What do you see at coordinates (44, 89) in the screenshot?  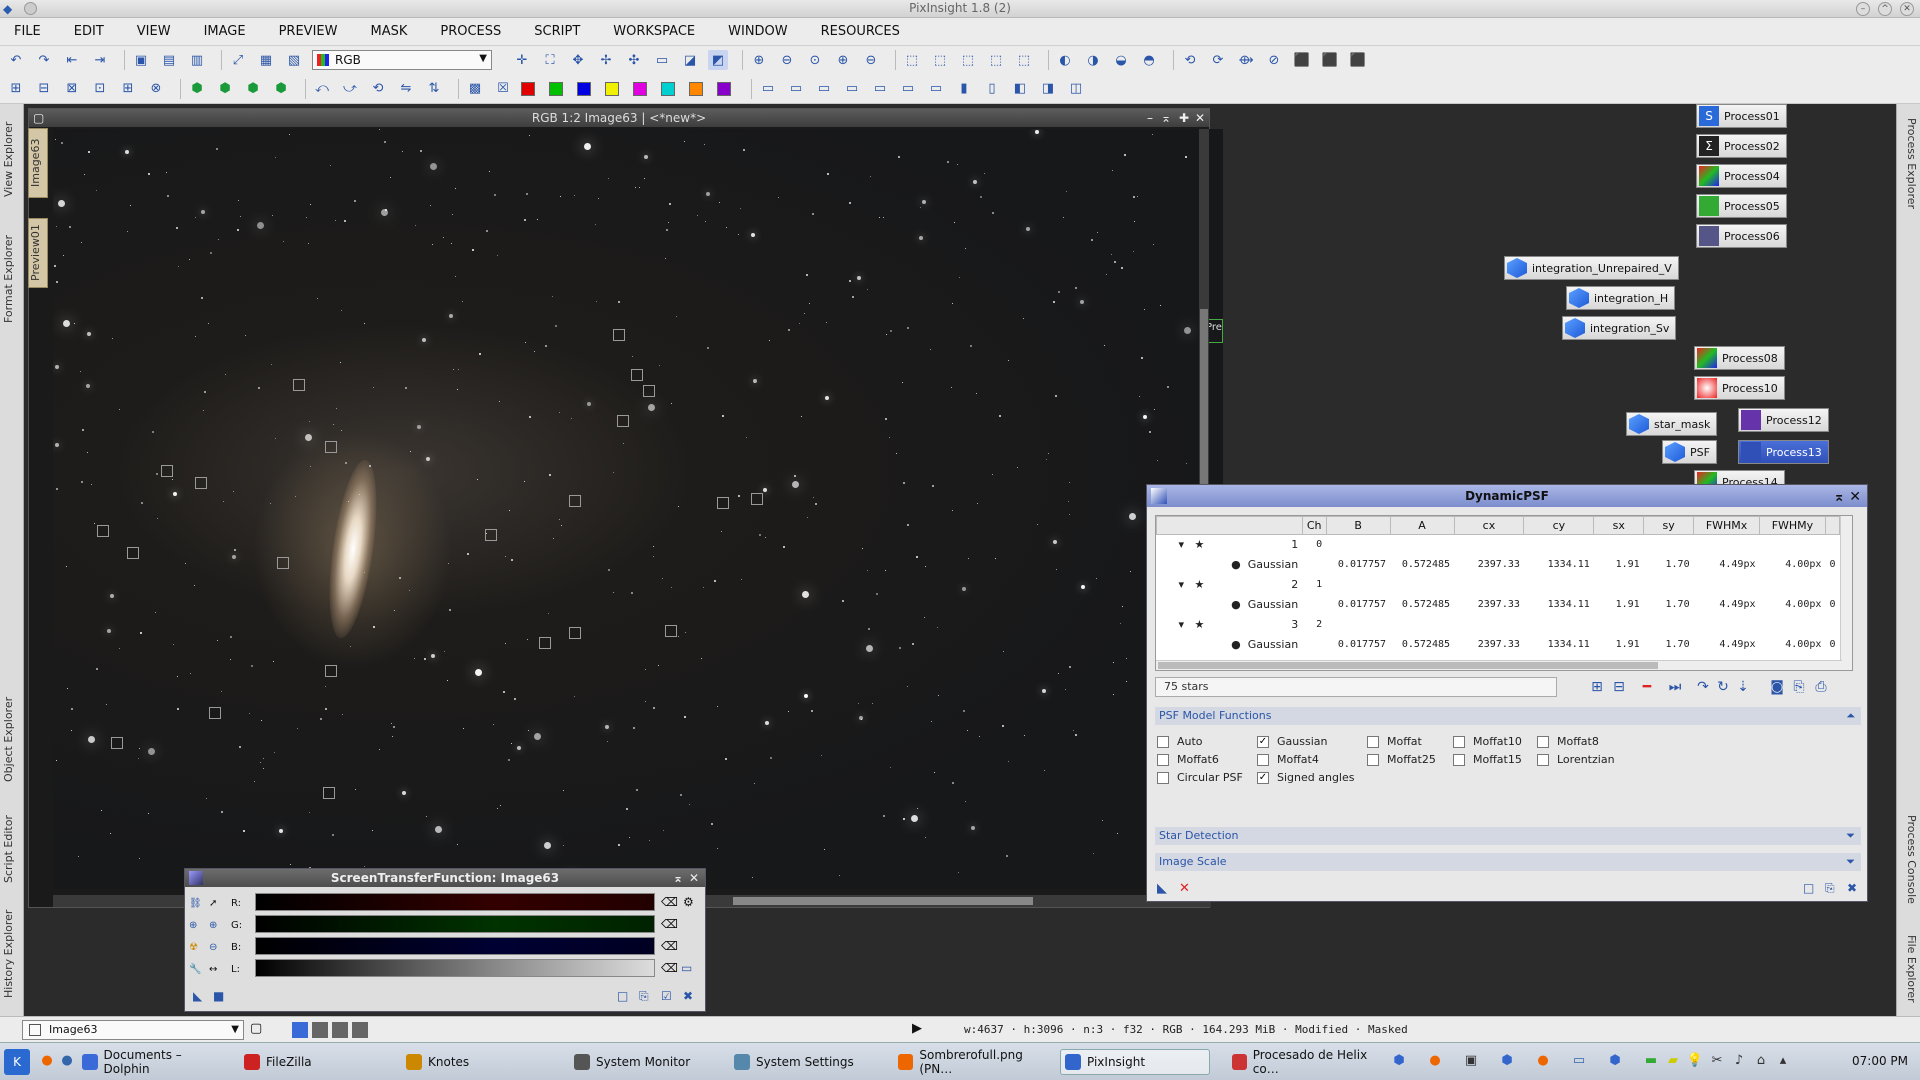 I see `cascade-icon: ⊟` at bounding box center [44, 89].